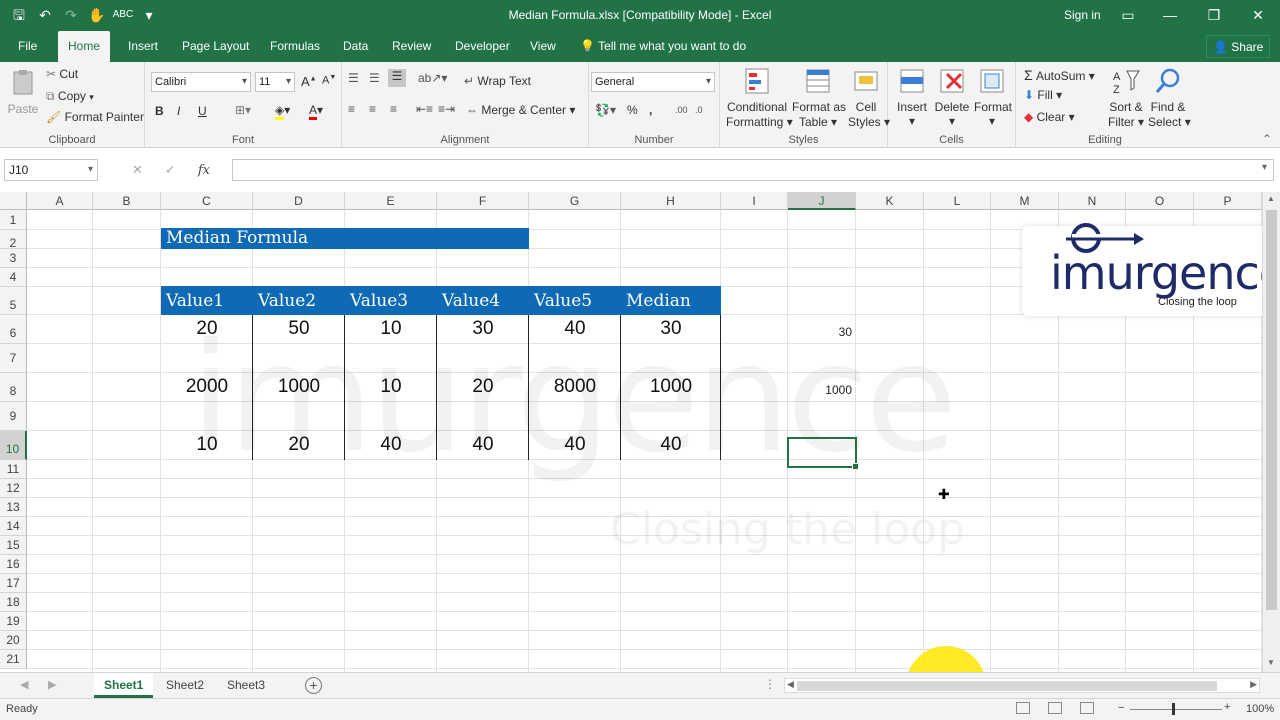  Describe the element at coordinates (62, 74) in the screenshot. I see `cut-button: ✂ Cut` at that location.